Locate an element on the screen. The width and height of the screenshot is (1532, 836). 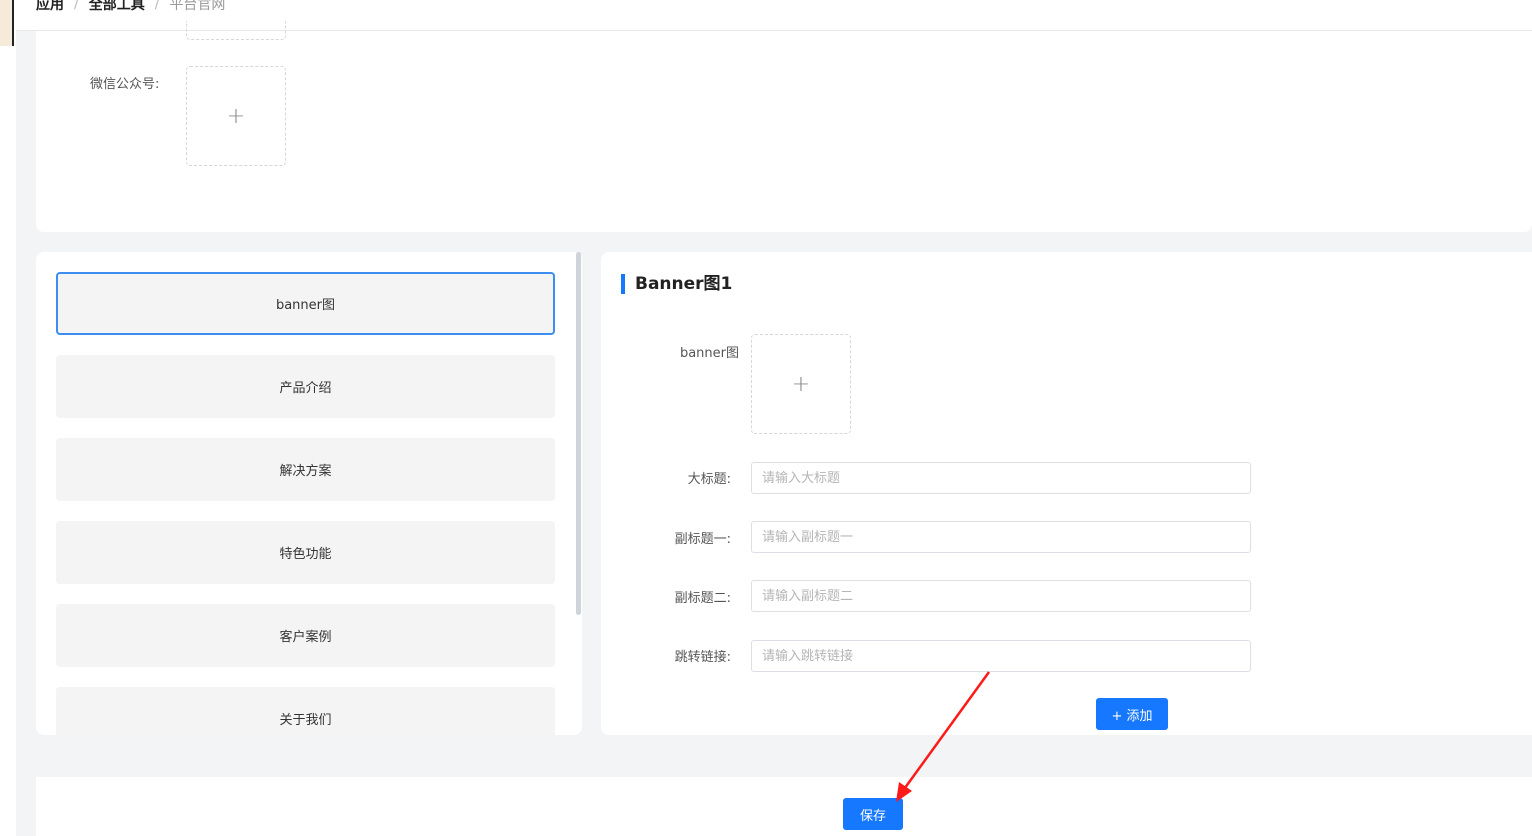
nav-item-features: 特色功能 is located at coordinates (305, 552).